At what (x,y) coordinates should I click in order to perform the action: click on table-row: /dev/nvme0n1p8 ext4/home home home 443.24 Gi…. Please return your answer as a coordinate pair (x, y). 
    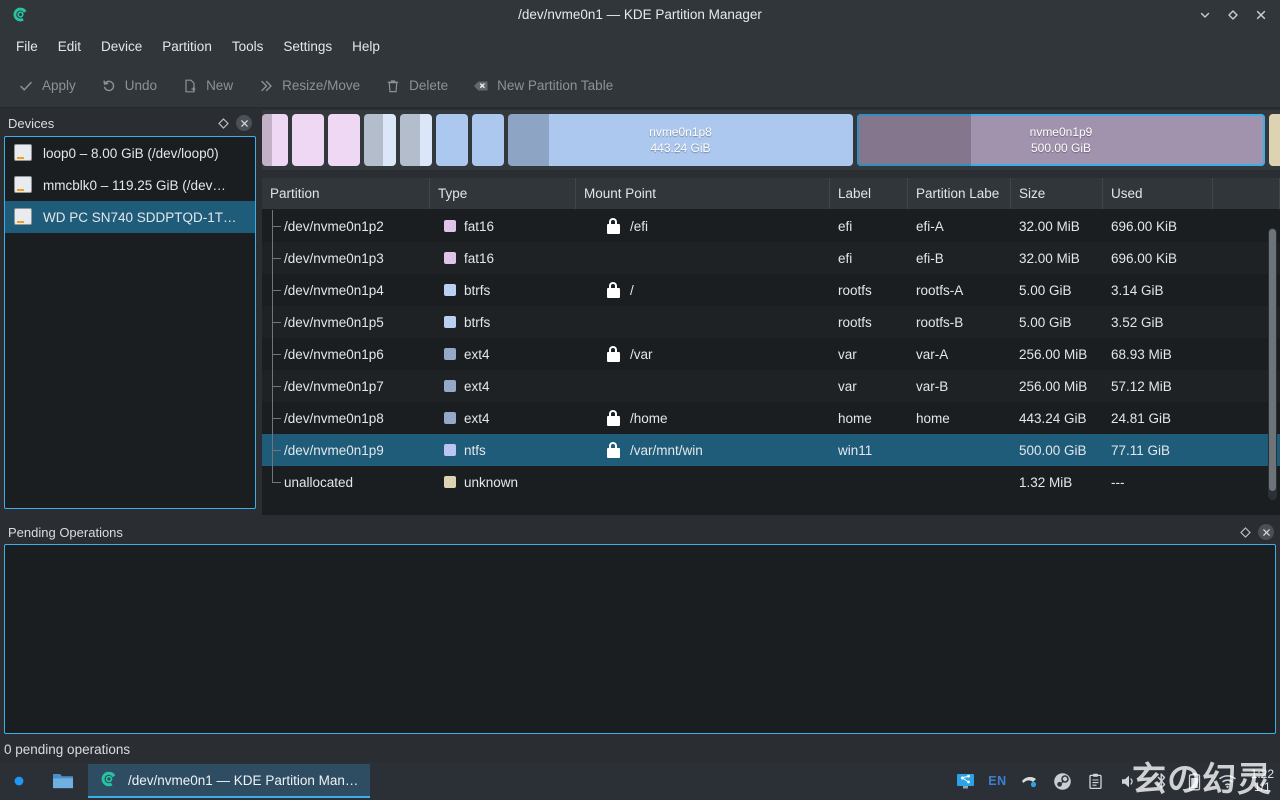
    Looking at the image, I should click on (771, 418).